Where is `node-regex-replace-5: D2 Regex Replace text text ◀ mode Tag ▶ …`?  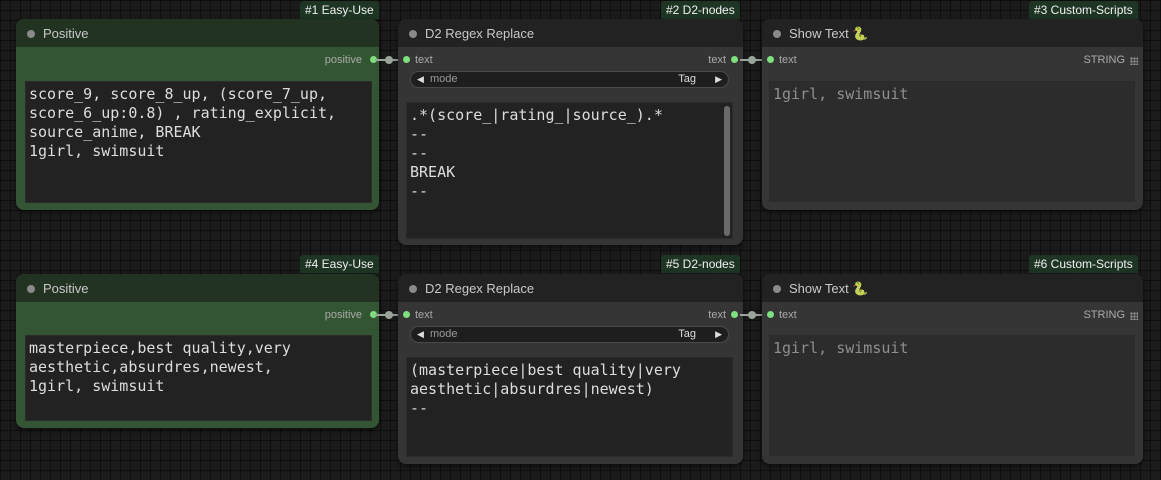
node-regex-replace-5: D2 Regex Replace text text ◀ mode Tag ▶ … is located at coordinates (570, 369).